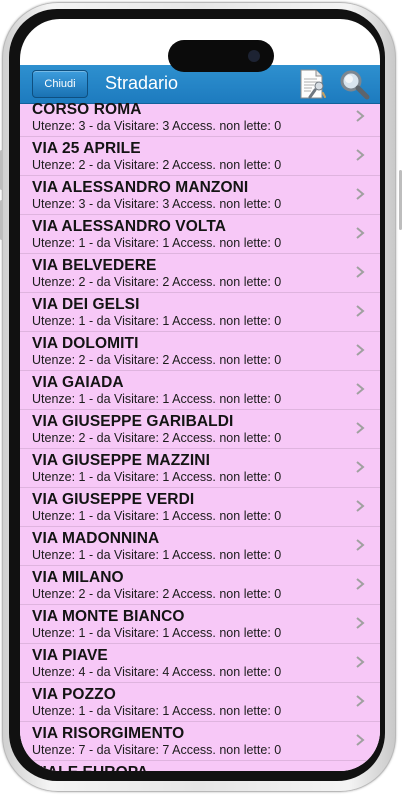 Image resolution: width=402 pixels, height=796 pixels. Describe the element at coordinates (90, 767) in the screenshot. I see `street-name: VIALE EUROPA` at that location.